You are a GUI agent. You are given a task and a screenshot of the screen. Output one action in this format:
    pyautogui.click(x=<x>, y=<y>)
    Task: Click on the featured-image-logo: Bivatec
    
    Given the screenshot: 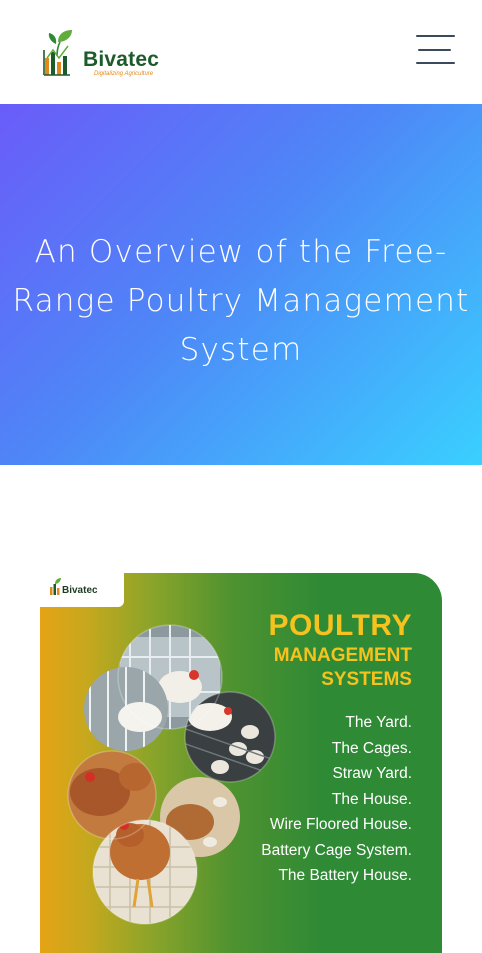 What is the action you would take?
    pyautogui.click(x=82, y=590)
    